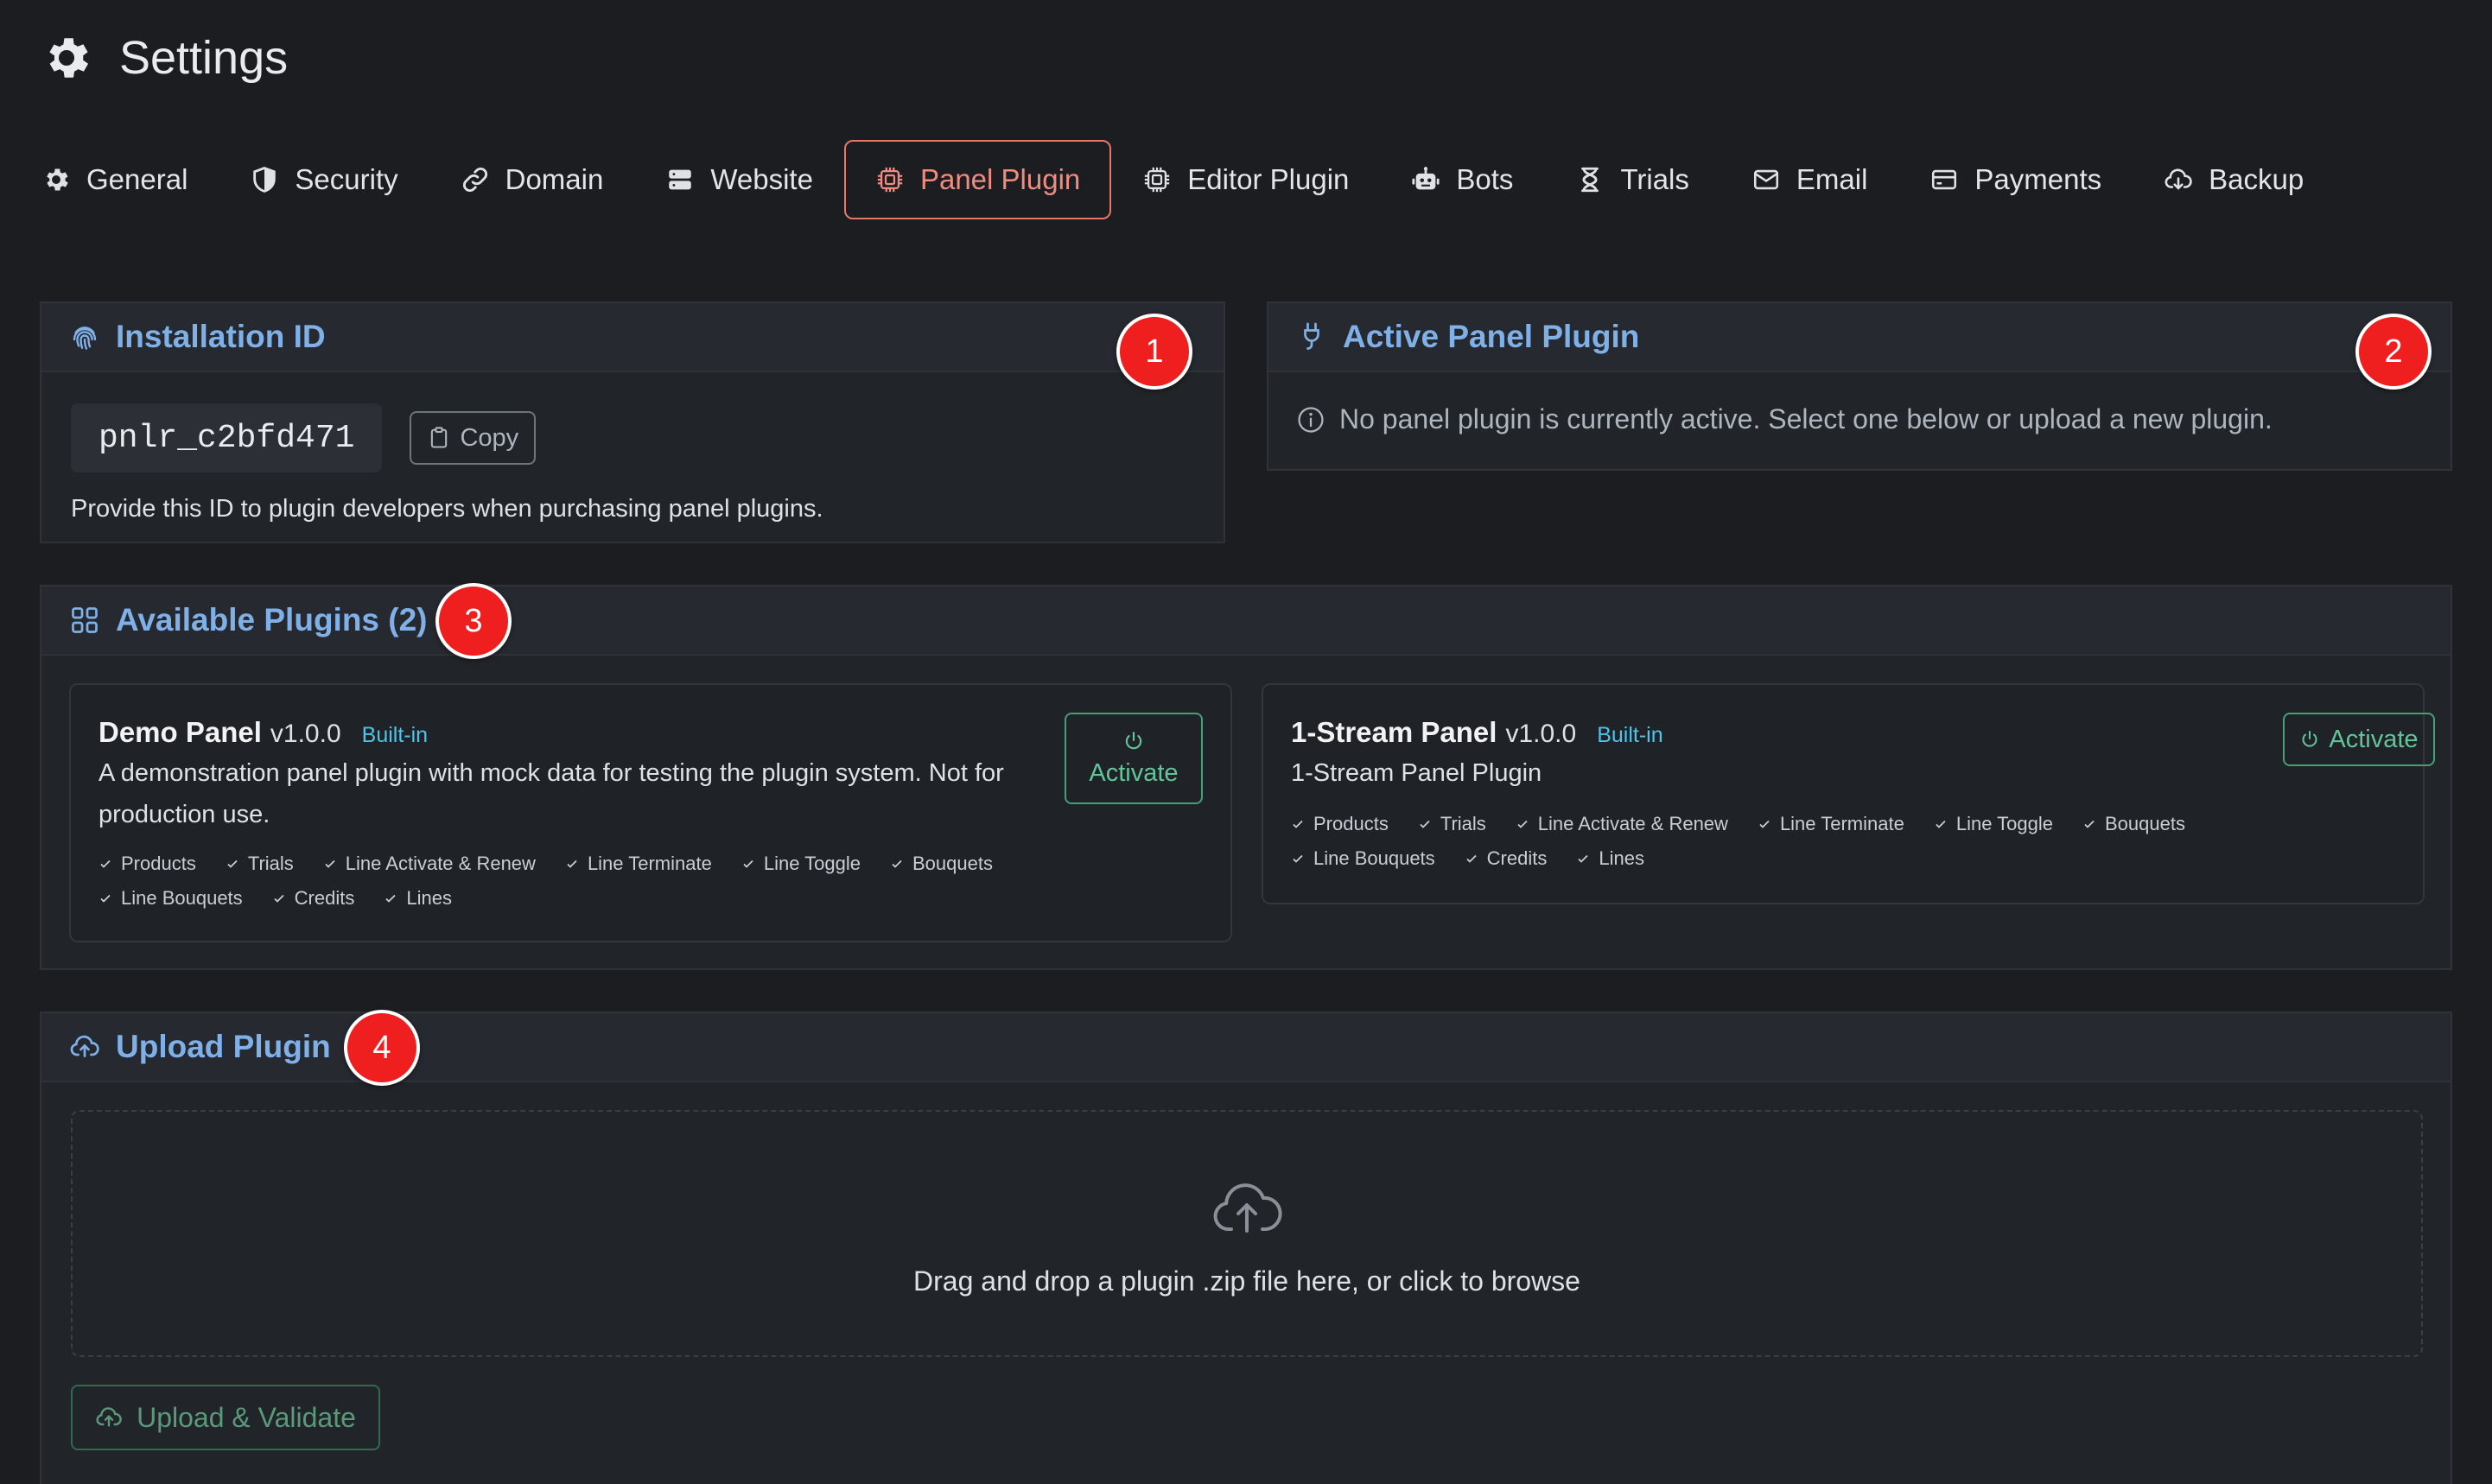 This screenshot has width=2492, height=1484. Describe the element at coordinates (1859, 337) in the screenshot. I see `card-header: Active Panel Plugin` at that location.